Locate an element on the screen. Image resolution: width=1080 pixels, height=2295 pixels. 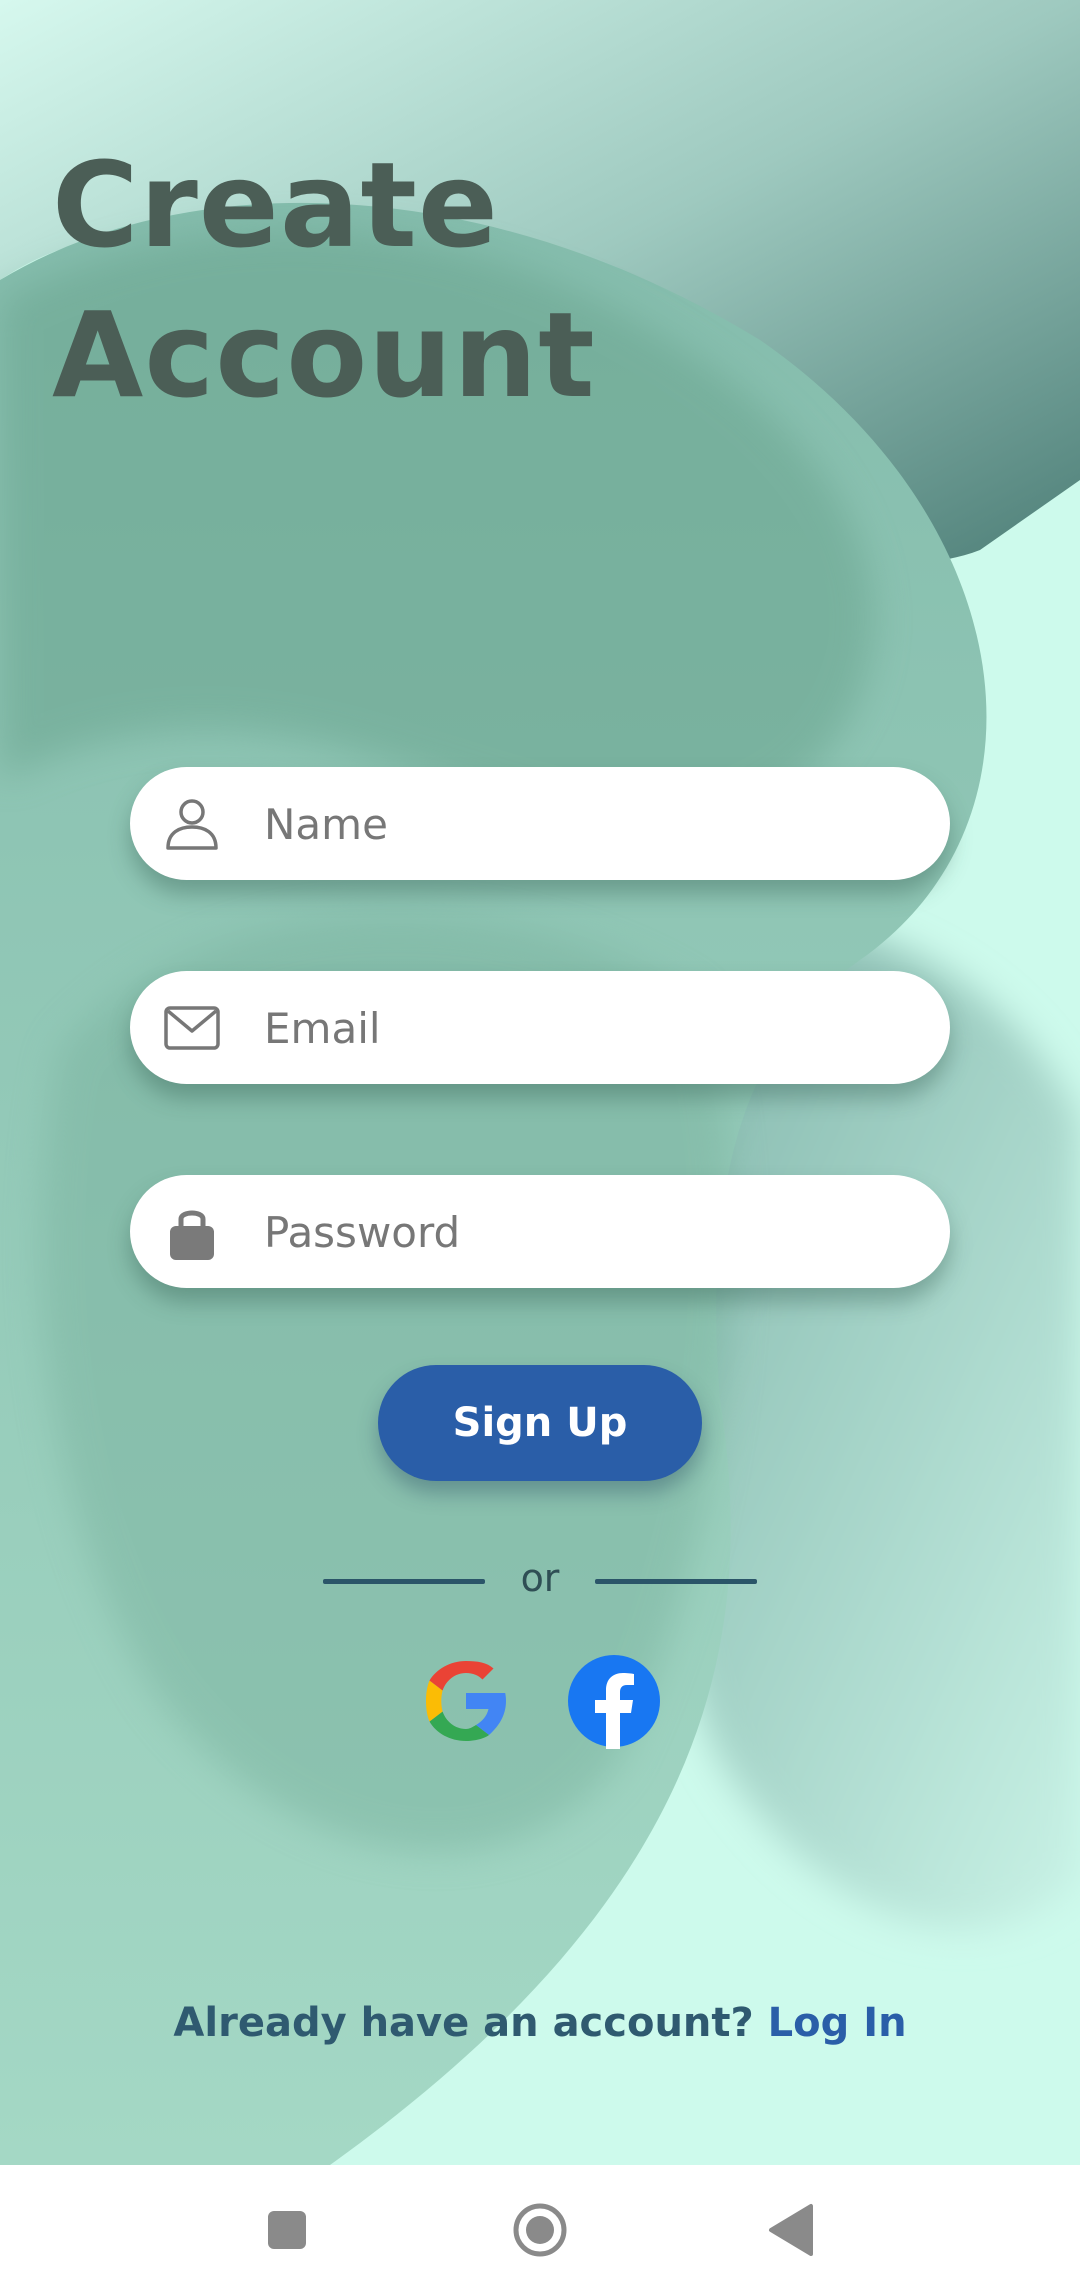
page-title-line1: Create is located at coordinates (275, 205).